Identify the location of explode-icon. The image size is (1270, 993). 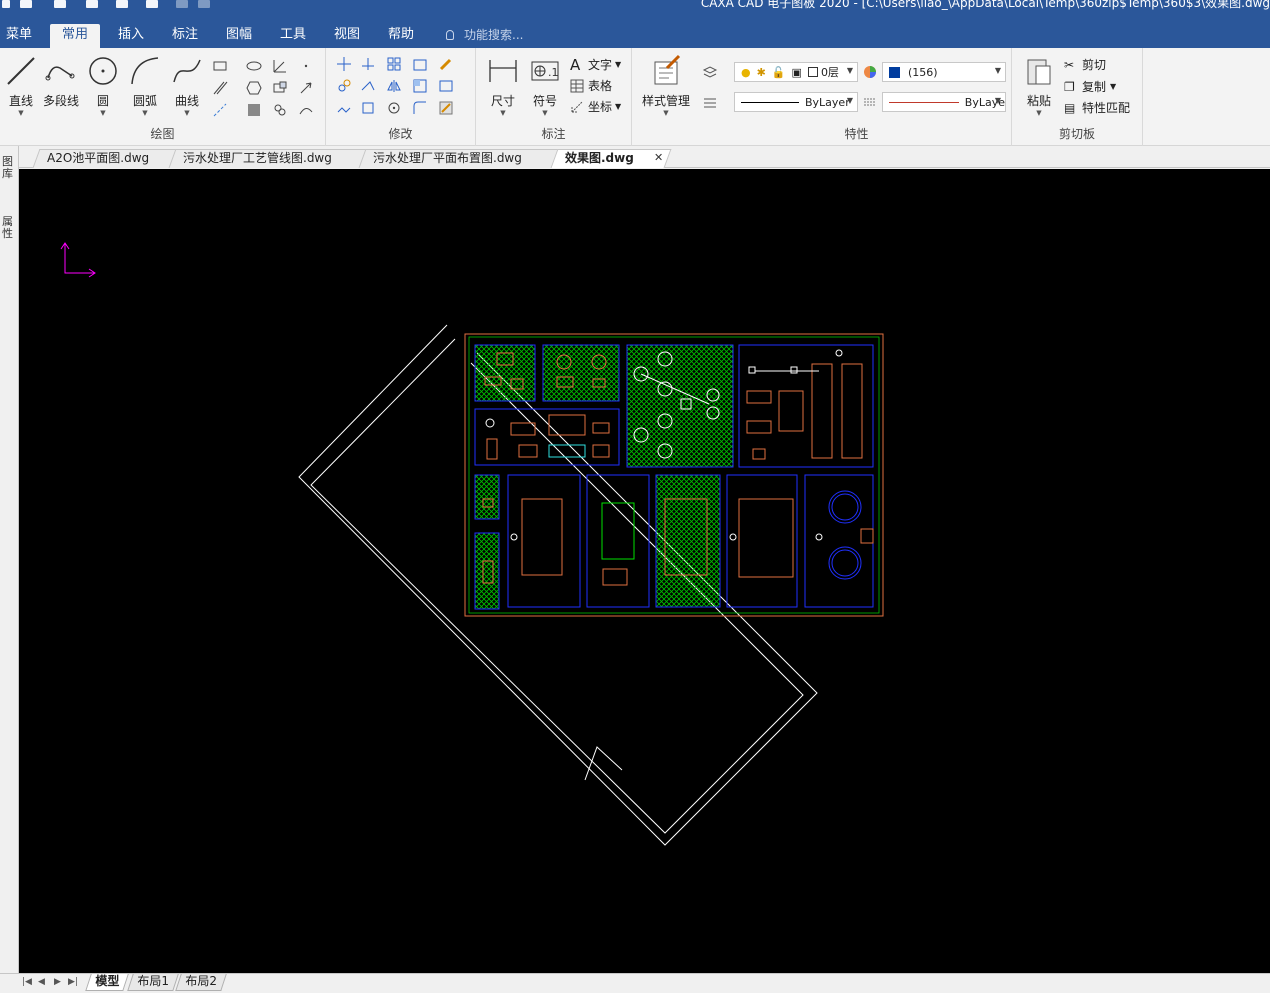
(368, 108).